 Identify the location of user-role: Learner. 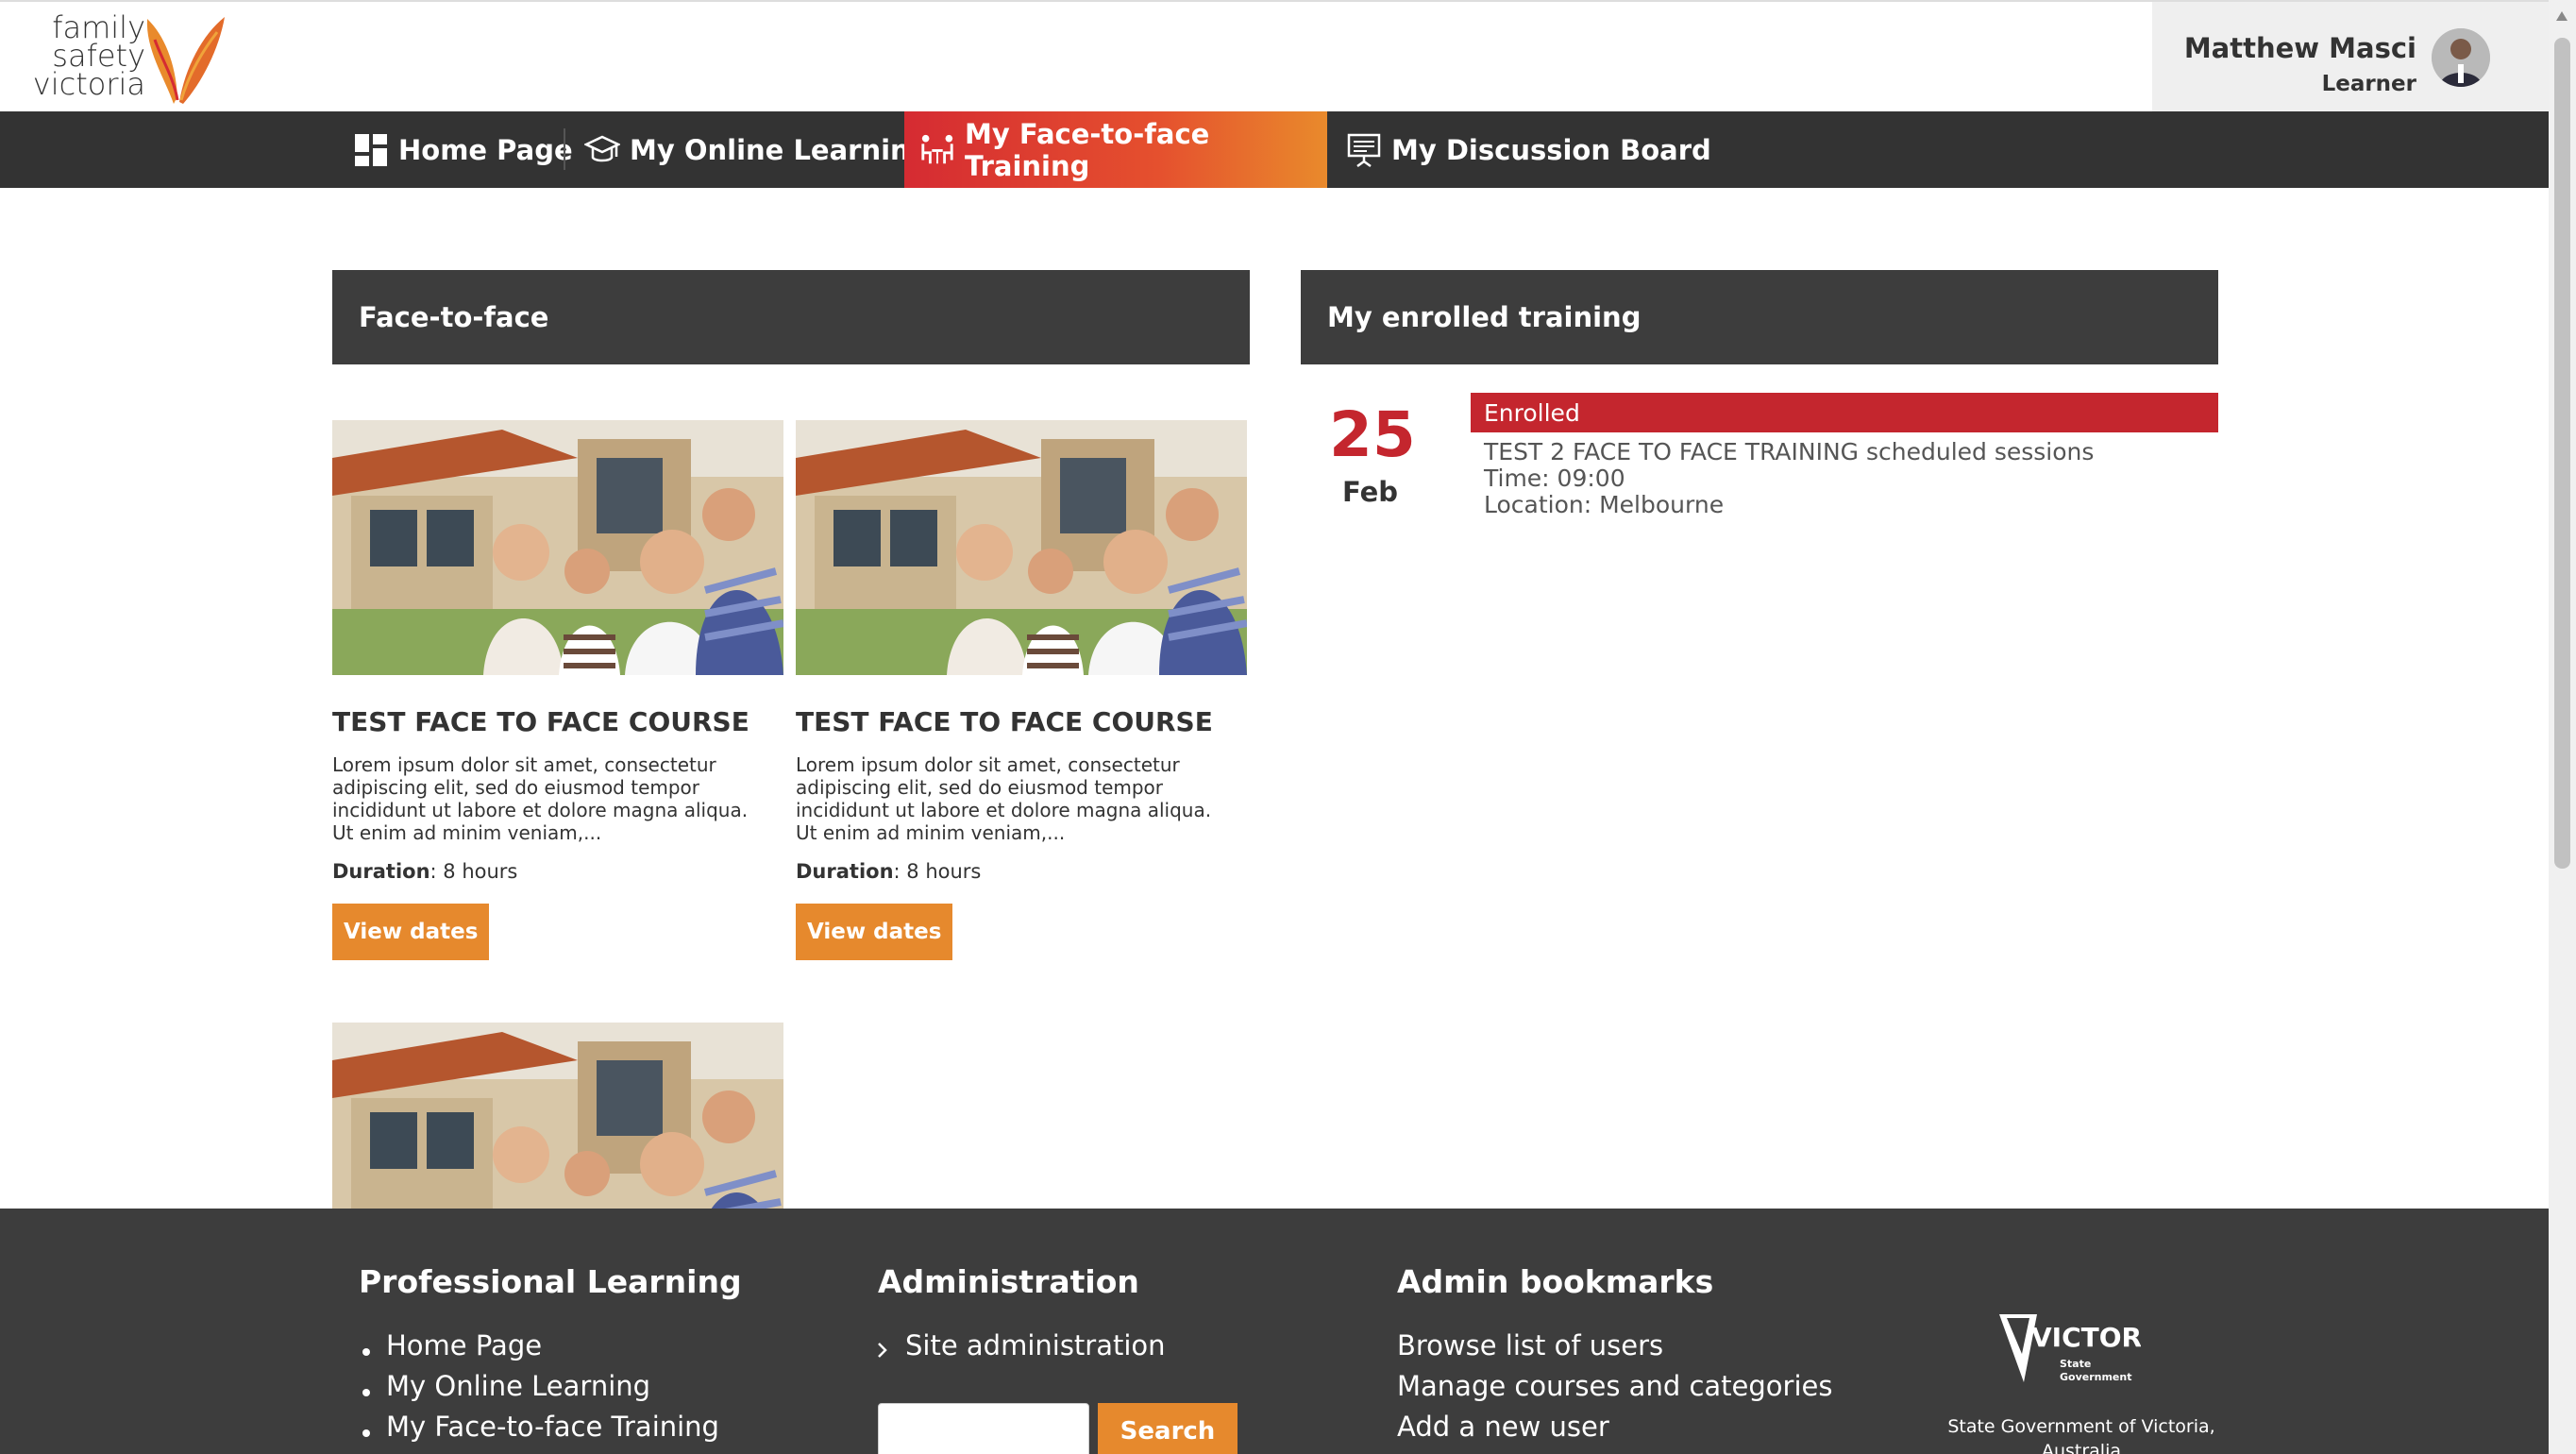
(2368, 84).